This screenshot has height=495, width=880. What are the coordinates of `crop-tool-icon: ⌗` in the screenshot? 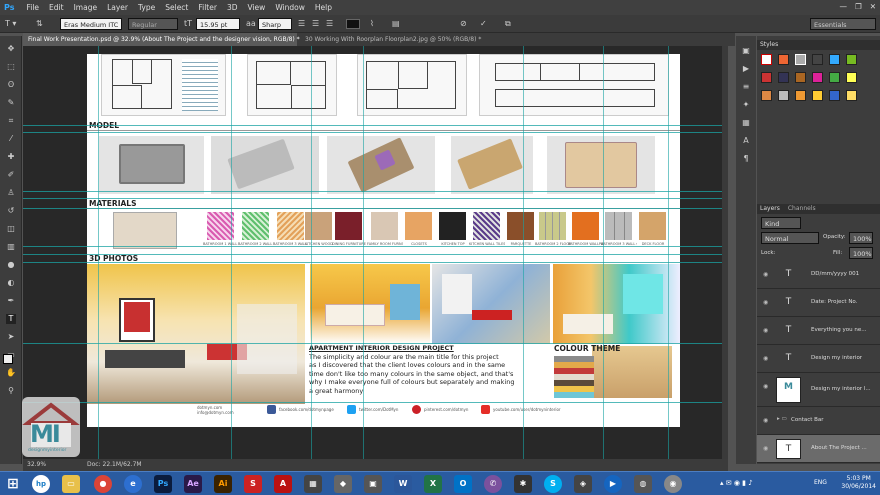 It's located at (11, 121).